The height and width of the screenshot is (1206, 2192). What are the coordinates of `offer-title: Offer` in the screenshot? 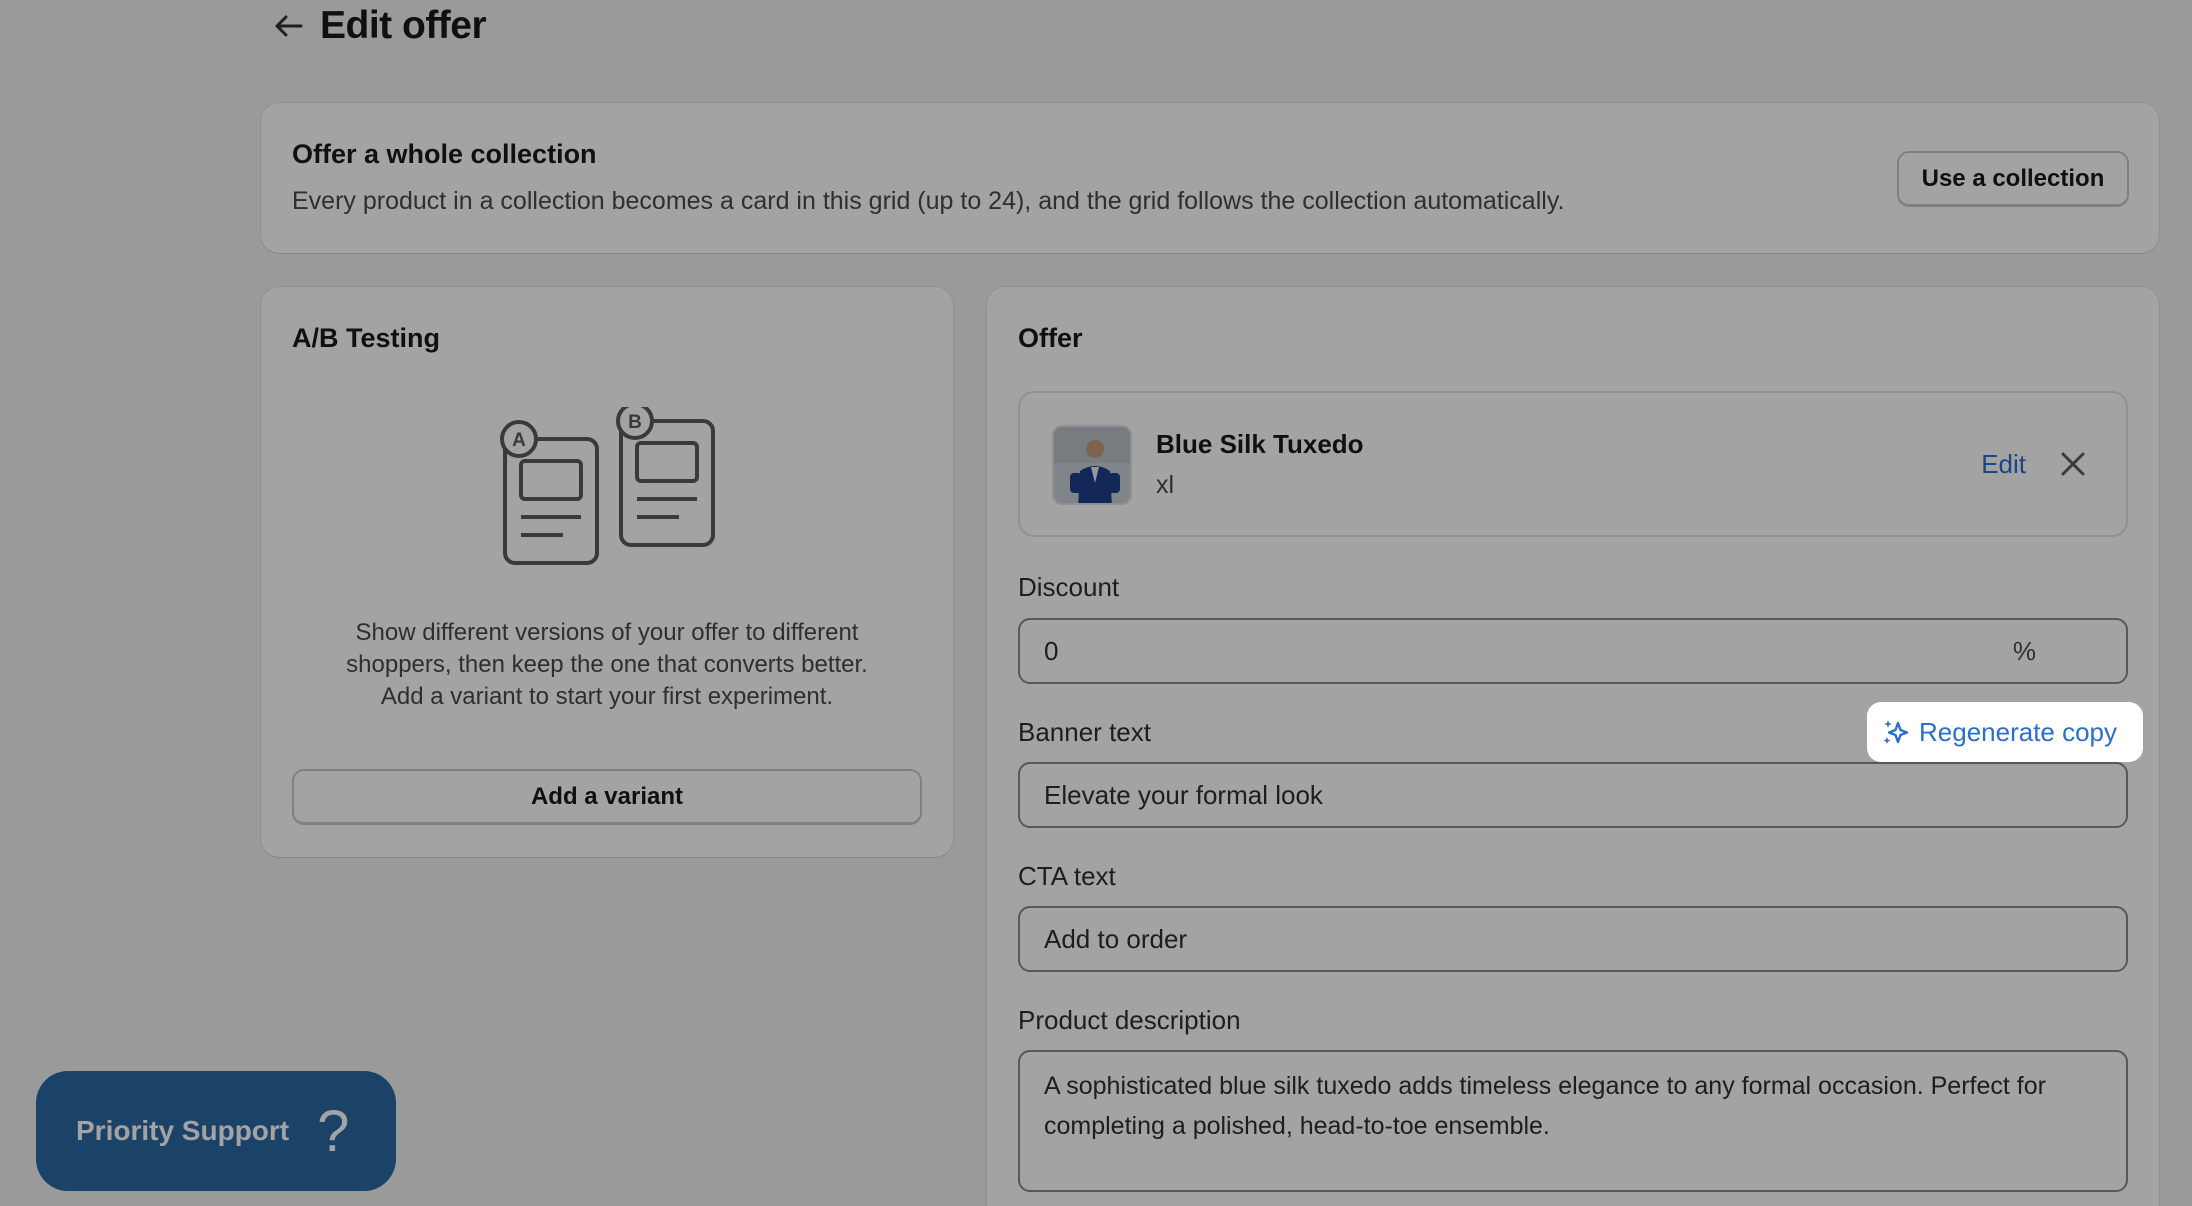 It's located at (1050, 338).